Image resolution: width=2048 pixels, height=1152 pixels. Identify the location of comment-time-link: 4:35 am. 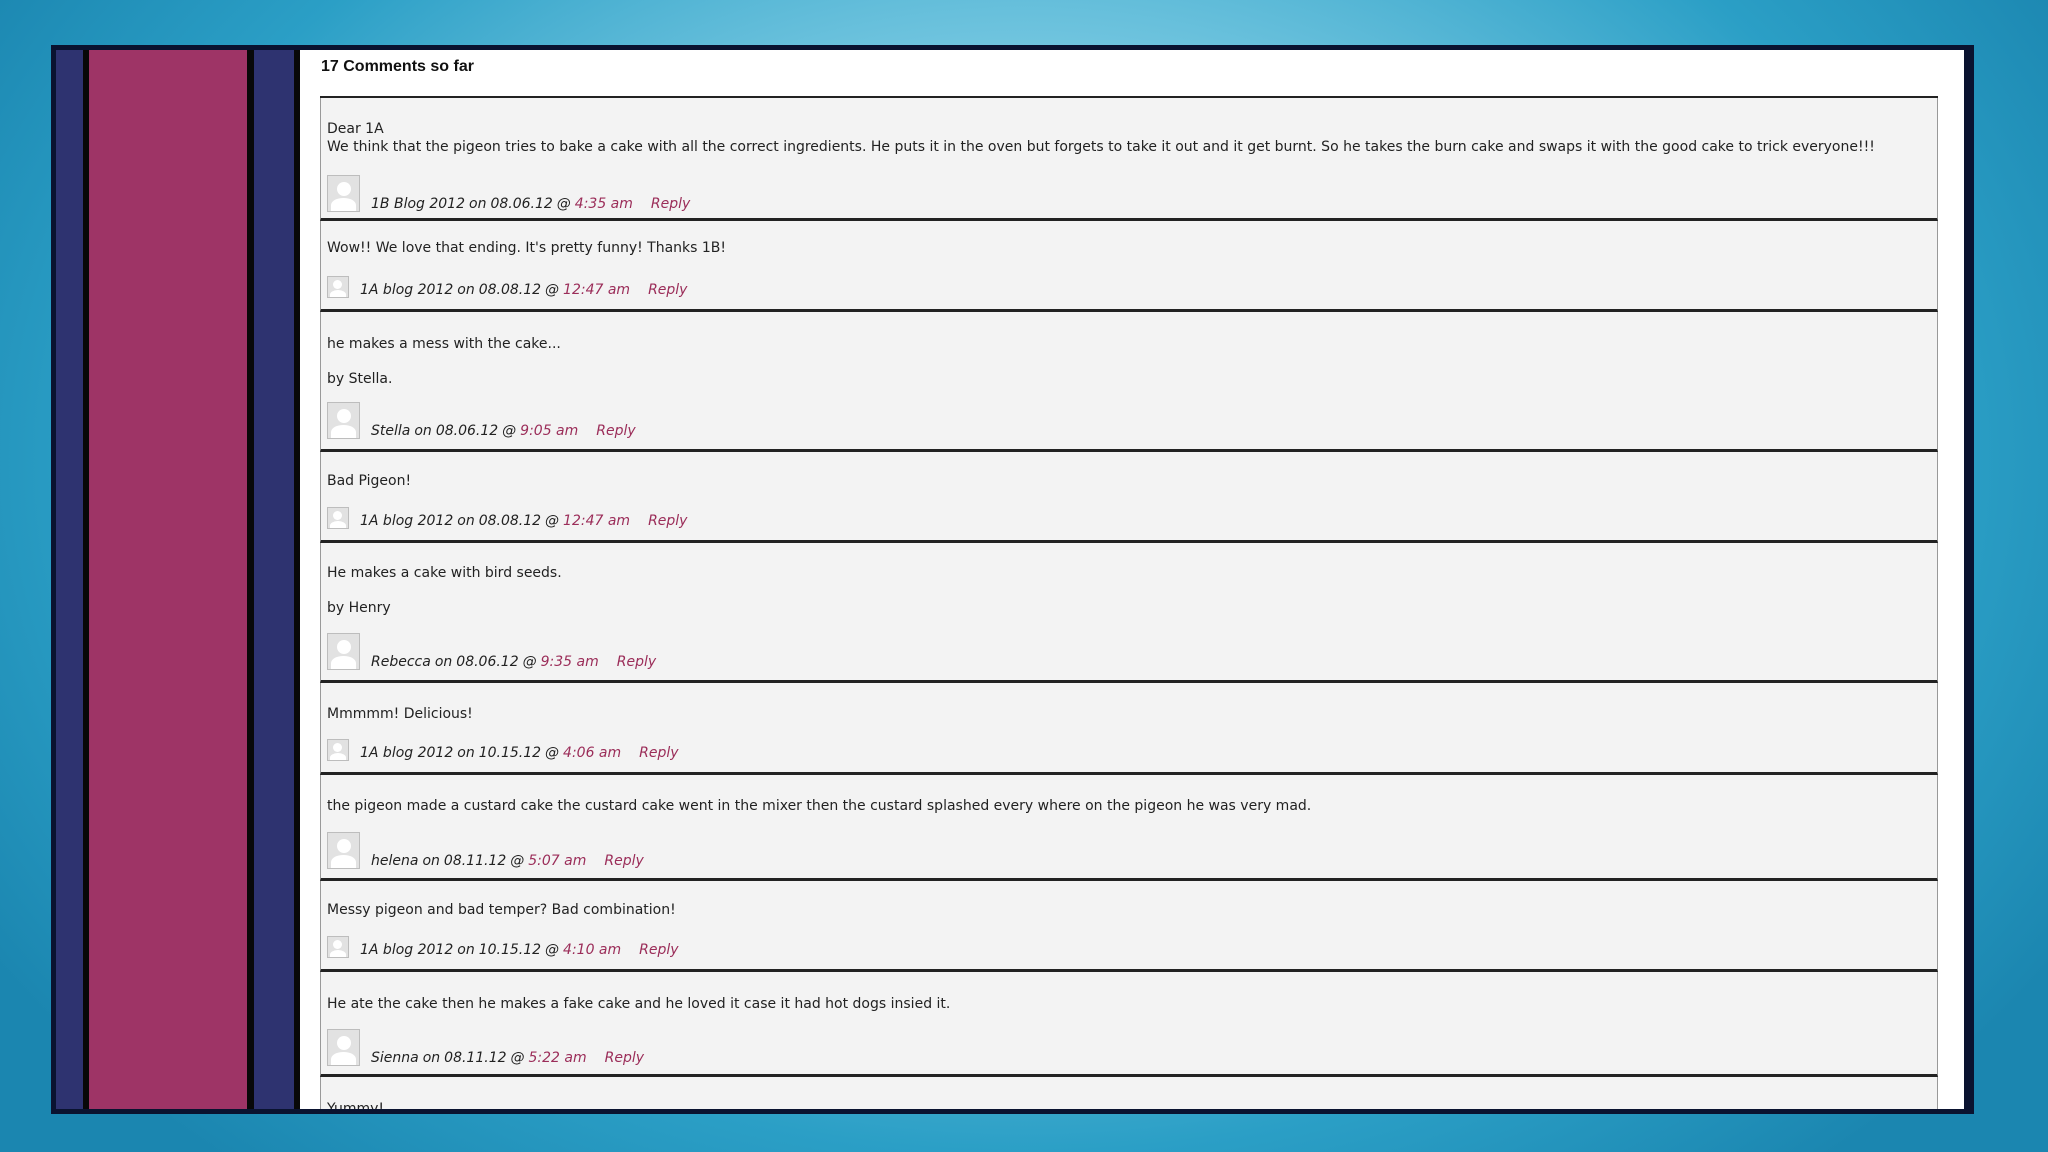
(604, 204).